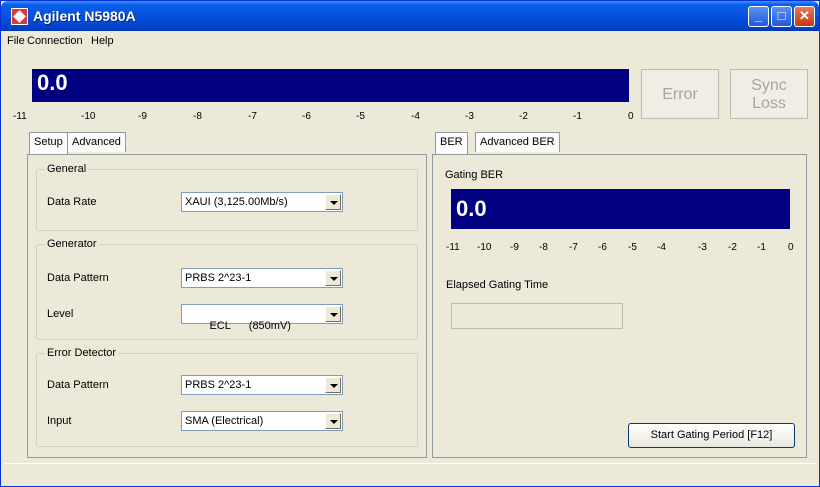 The image size is (820, 487). Describe the element at coordinates (55, 41) in the screenshot. I see `menu-connection: Connection` at that location.